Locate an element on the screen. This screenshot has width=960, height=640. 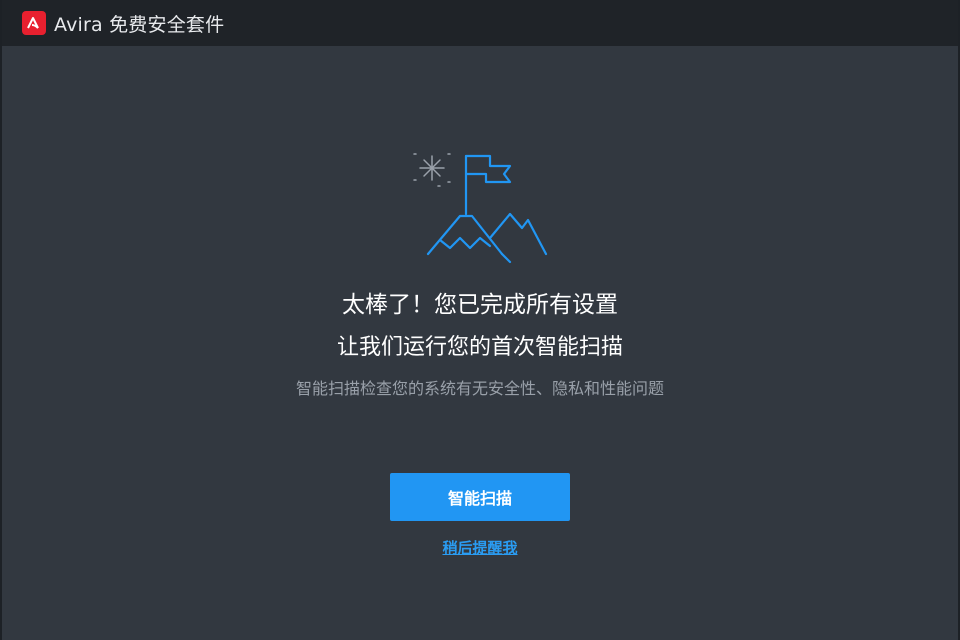
scan-prompt-heading: 让我们运行您的首次智能扫描 is located at coordinates (479, 347).